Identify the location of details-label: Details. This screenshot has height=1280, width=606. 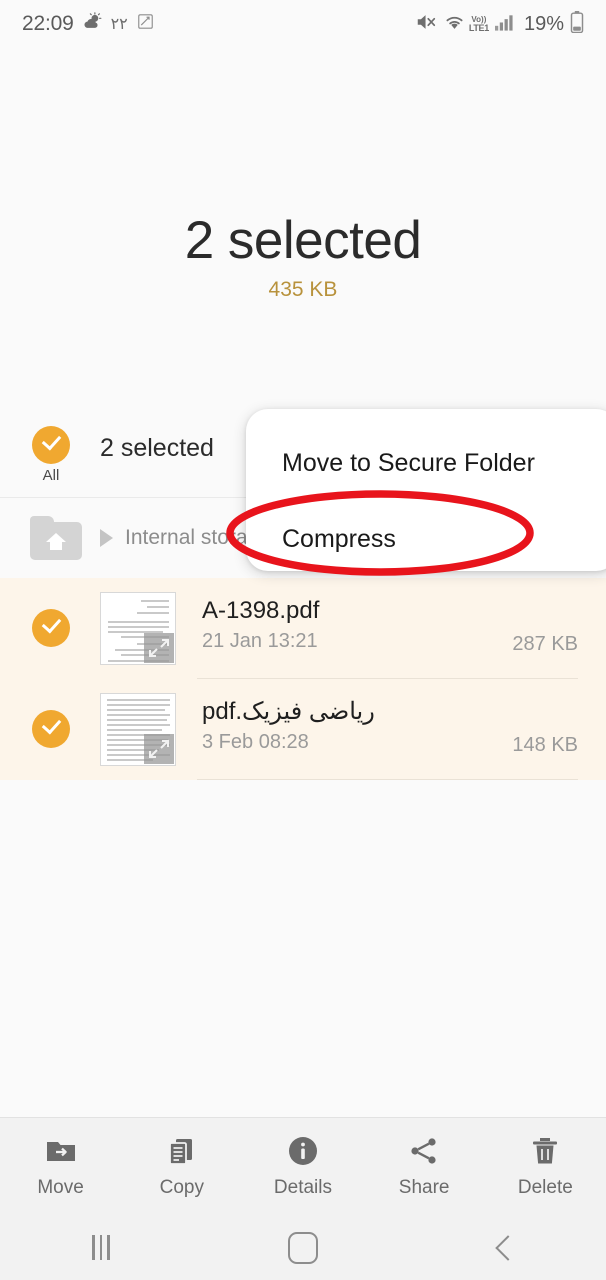
(302, 1187).